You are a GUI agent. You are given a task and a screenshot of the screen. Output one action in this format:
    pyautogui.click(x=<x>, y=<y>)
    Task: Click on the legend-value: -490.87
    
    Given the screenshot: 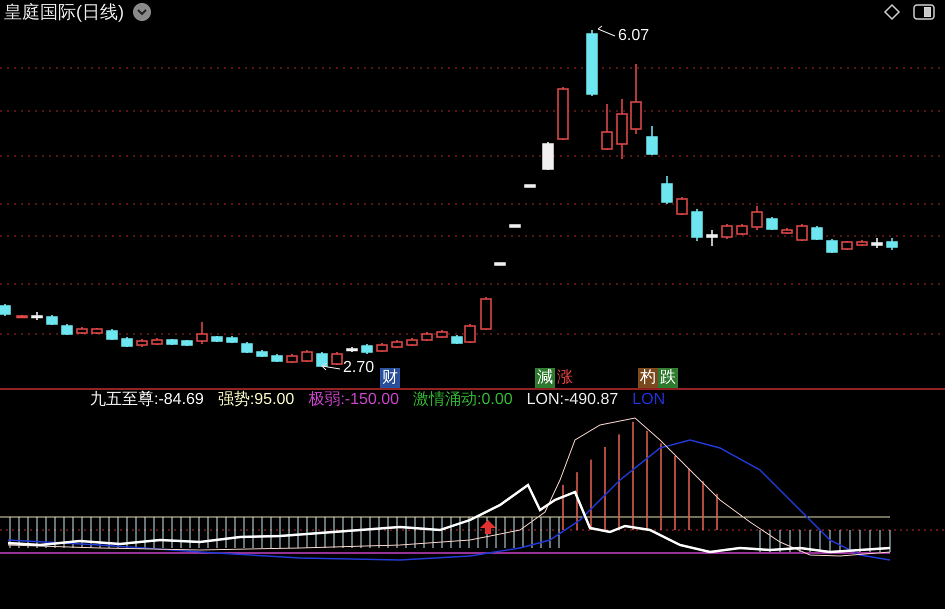 What is the action you would take?
    pyautogui.click(x=591, y=400)
    